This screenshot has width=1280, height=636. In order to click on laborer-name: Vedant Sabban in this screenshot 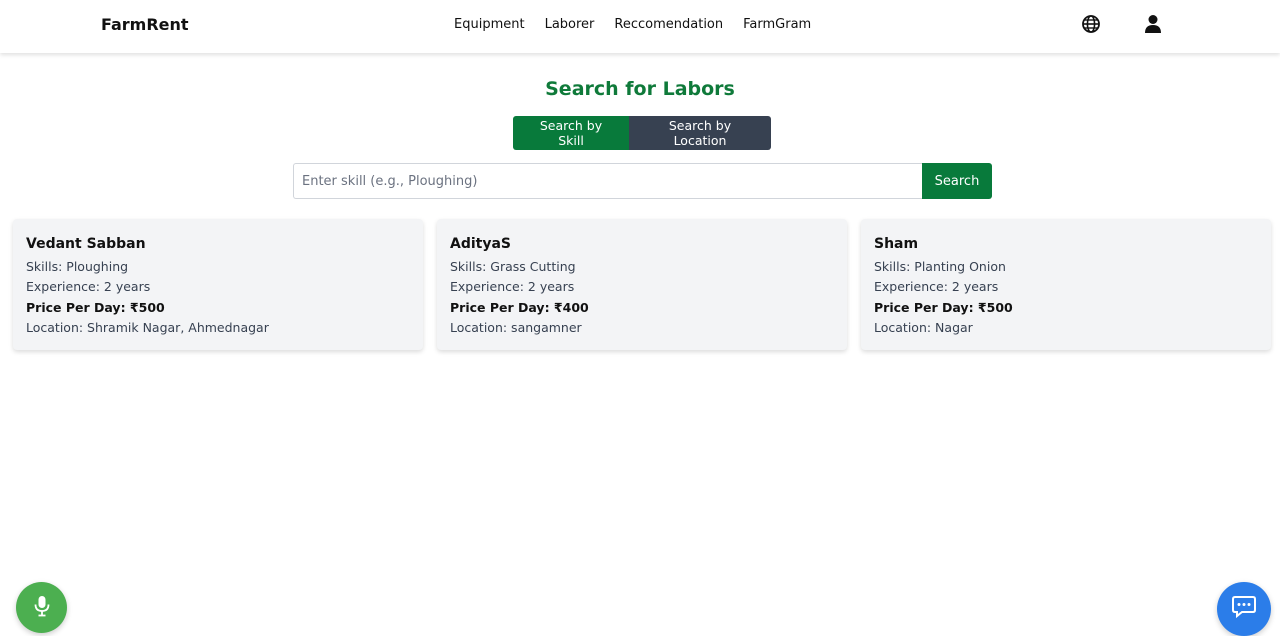, I will do `click(86, 244)`.